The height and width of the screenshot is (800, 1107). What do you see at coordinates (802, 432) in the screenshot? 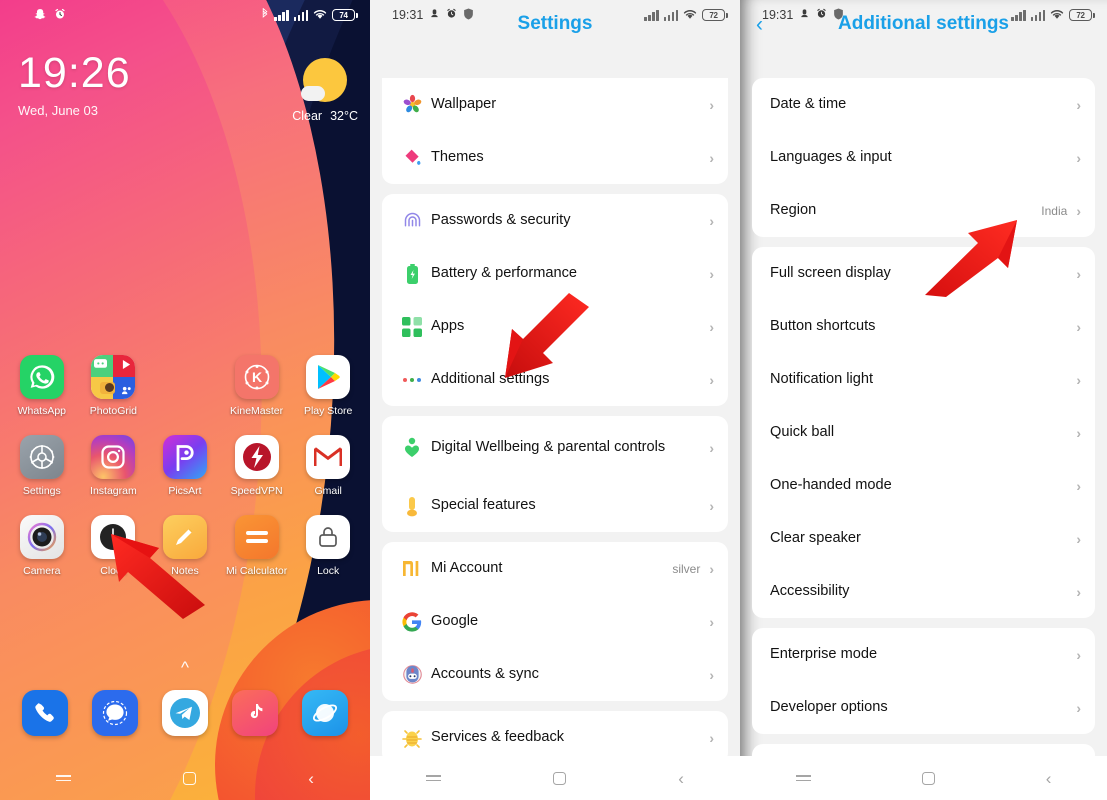
I see `additional-item-label: Quick ball` at bounding box center [802, 432].